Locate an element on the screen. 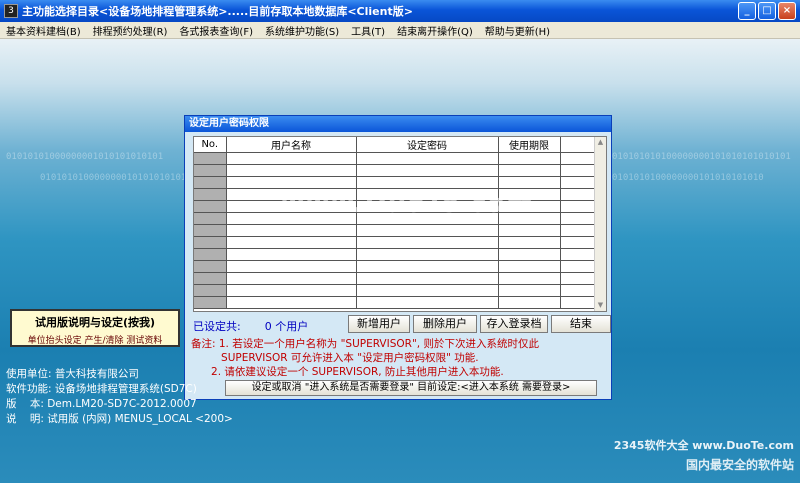 The height and width of the screenshot is (483, 800). menu-exit: 结束离开操作(Q) is located at coordinates (435, 30).